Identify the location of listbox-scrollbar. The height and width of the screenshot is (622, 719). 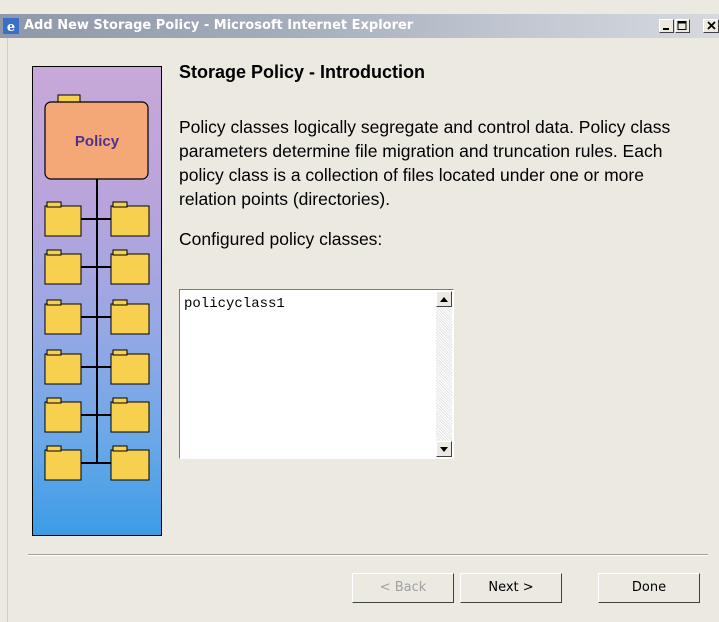
(444, 374).